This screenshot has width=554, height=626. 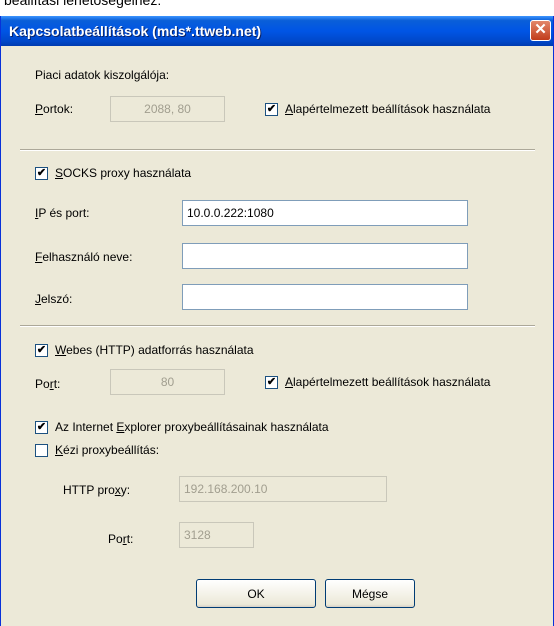 What do you see at coordinates (115, 539) in the screenshot?
I see `manual-port-label-pre: Po` at bounding box center [115, 539].